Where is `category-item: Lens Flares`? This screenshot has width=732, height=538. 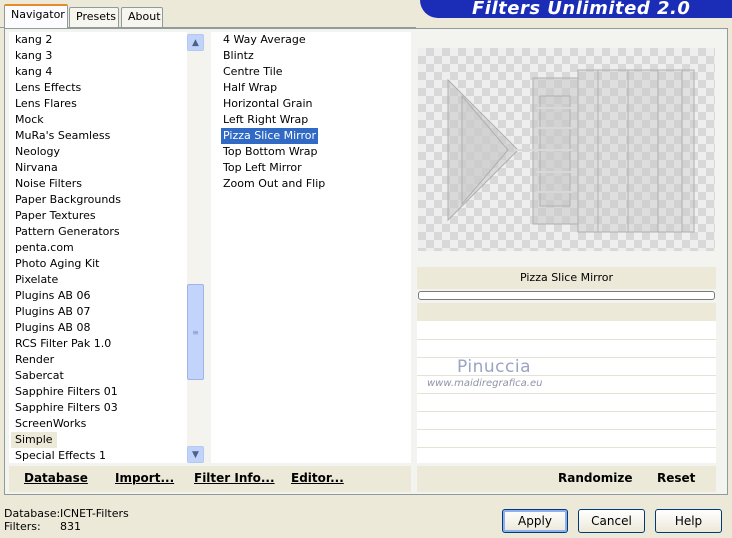 category-item: Lens Flares is located at coordinates (46, 104).